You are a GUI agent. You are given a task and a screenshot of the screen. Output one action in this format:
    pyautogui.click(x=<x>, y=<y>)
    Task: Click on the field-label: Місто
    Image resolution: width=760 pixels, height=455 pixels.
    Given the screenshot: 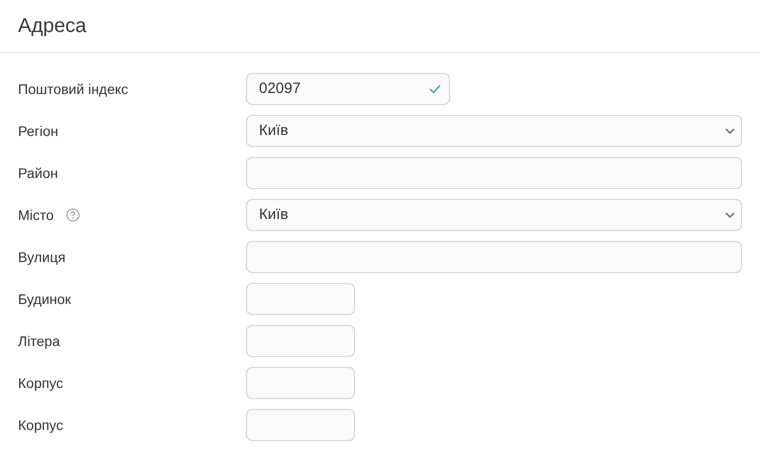 What is the action you would take?
    pyautogui.click(x=36, y=215)
    